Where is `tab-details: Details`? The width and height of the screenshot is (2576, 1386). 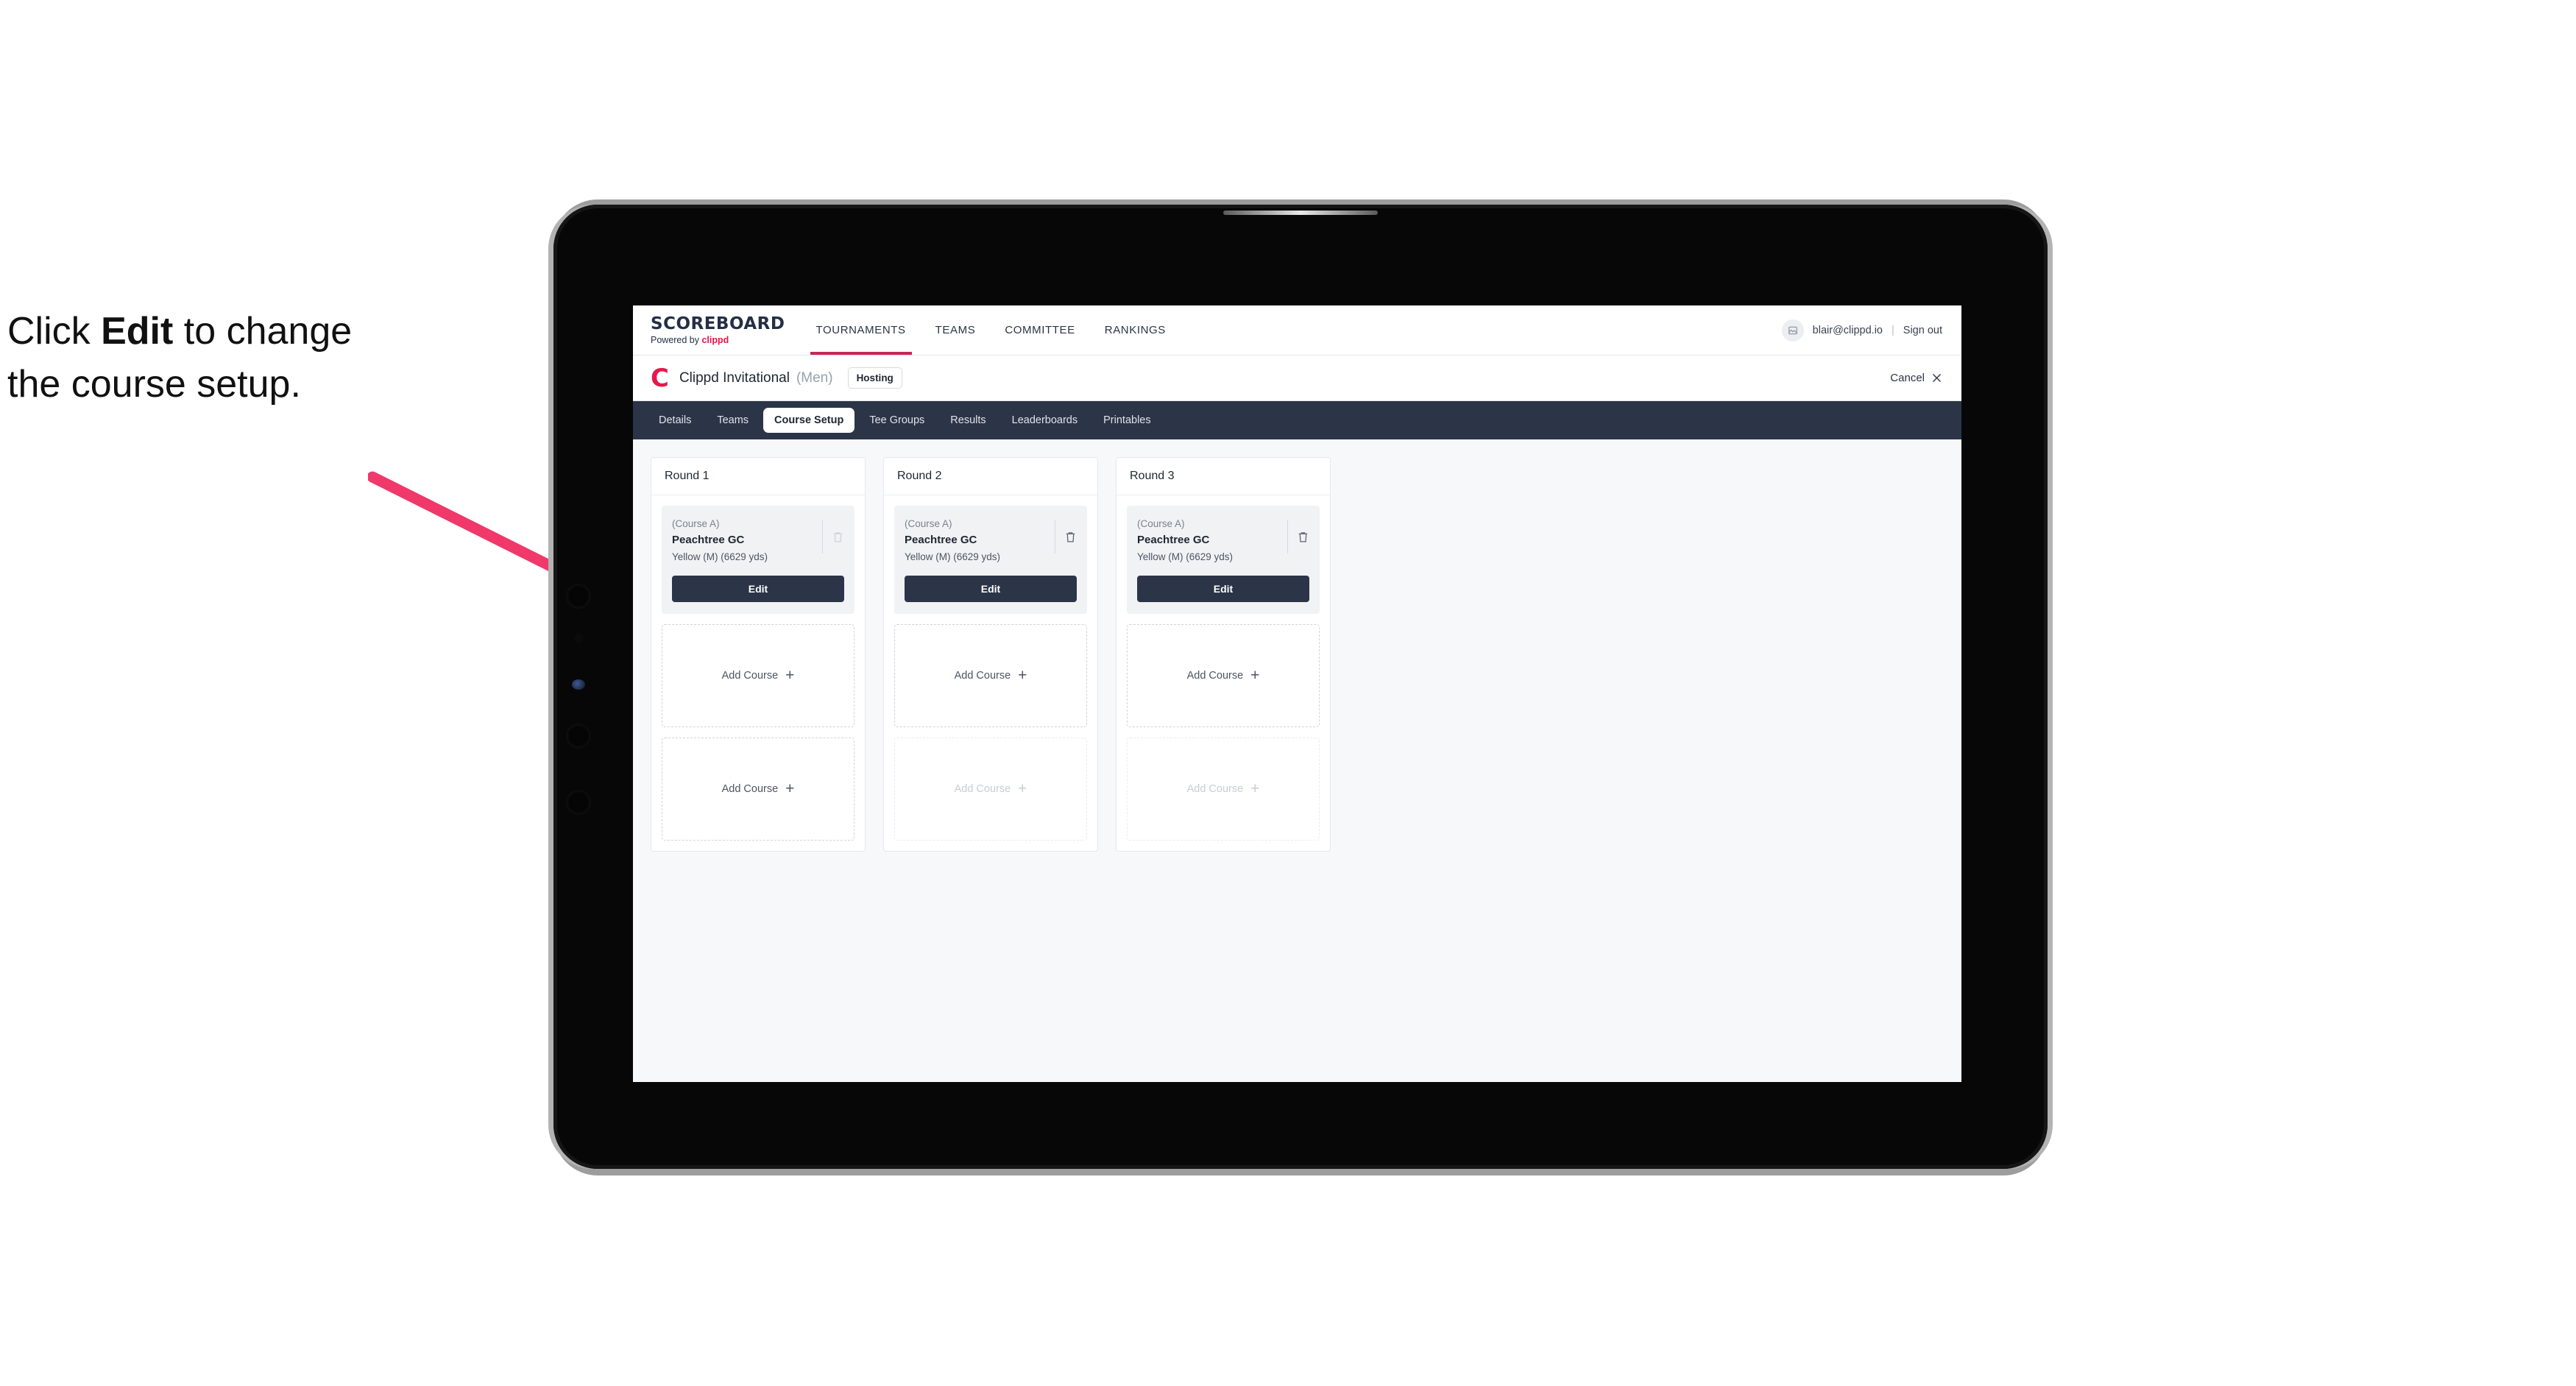
tab-details: Details is located at coordinates (675, 421).